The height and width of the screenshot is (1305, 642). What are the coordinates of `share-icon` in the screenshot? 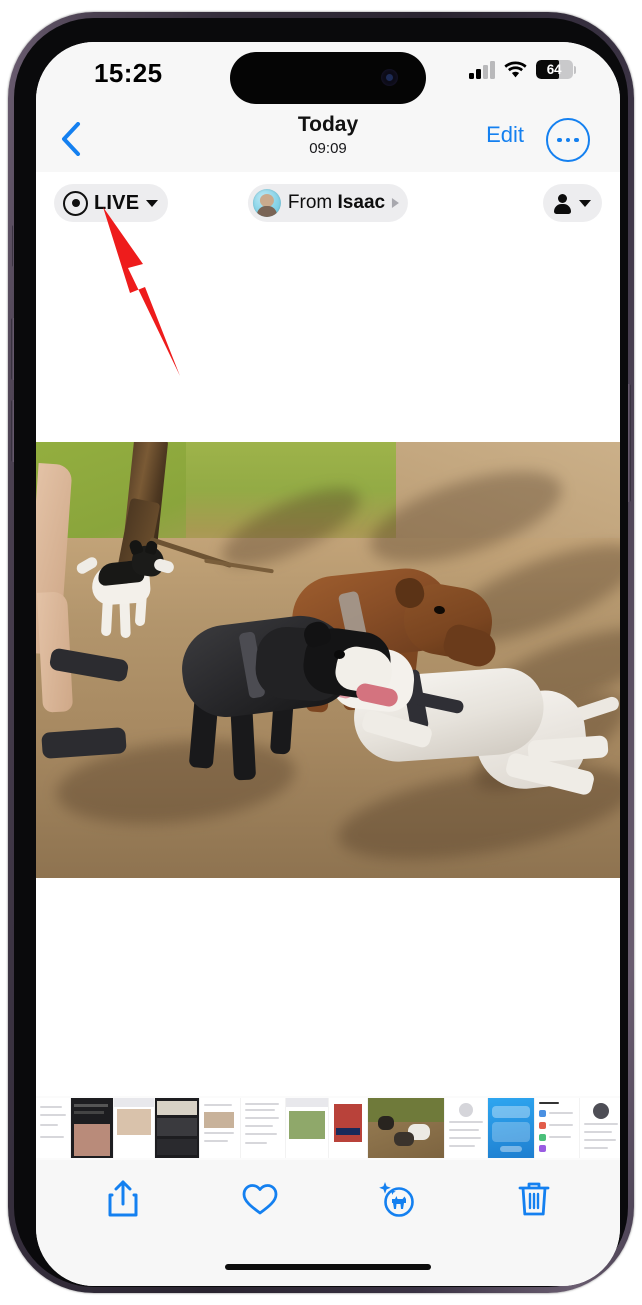 It's located at (122, 1198).